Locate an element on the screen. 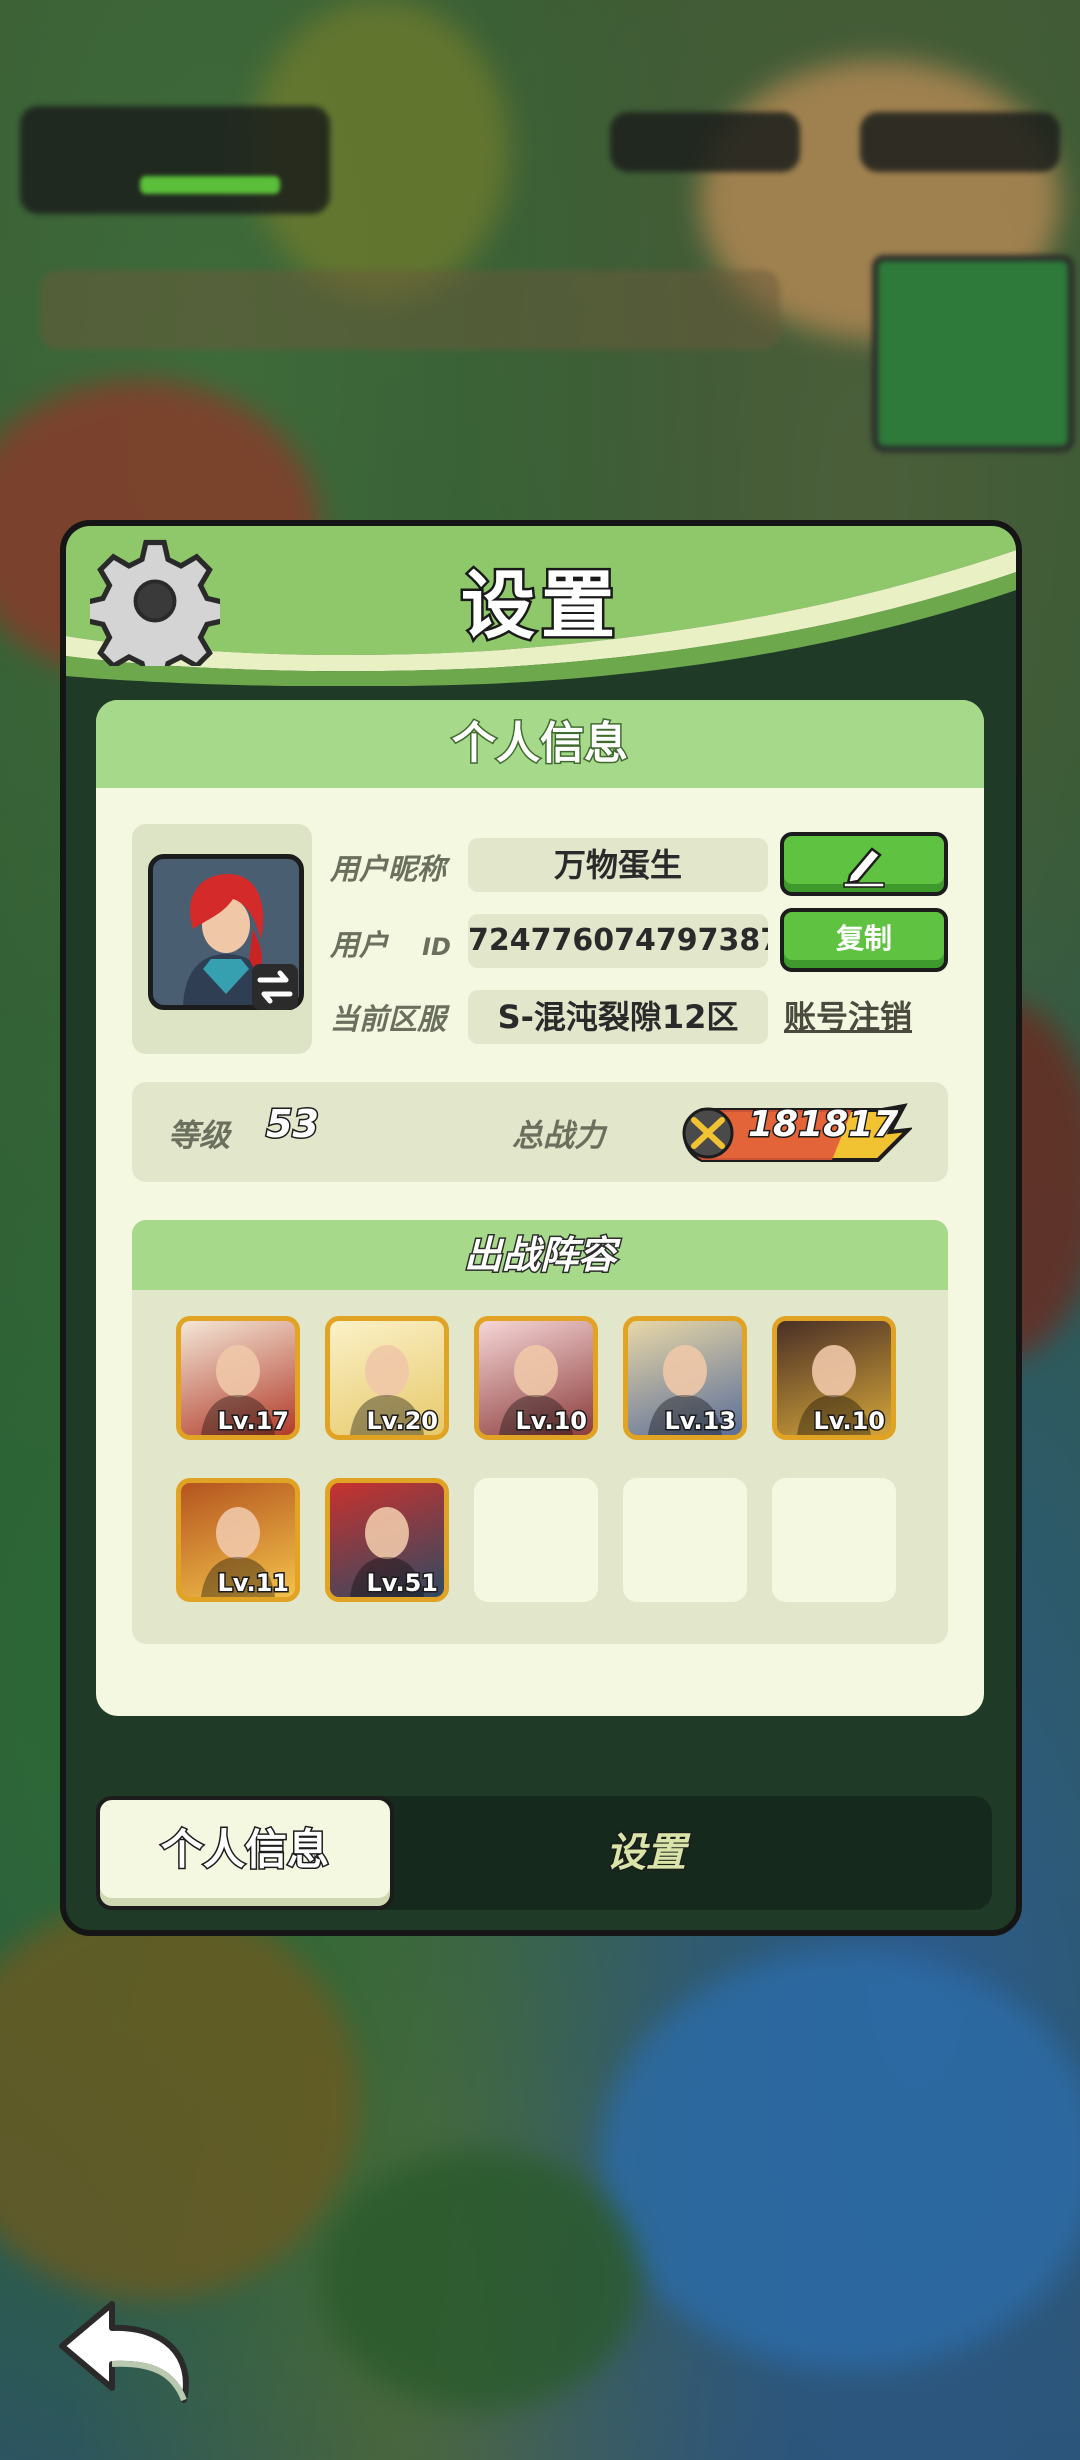 The width and height of the screenshot is (1080, 2460). back-button is located at coordinates (129, 2351).